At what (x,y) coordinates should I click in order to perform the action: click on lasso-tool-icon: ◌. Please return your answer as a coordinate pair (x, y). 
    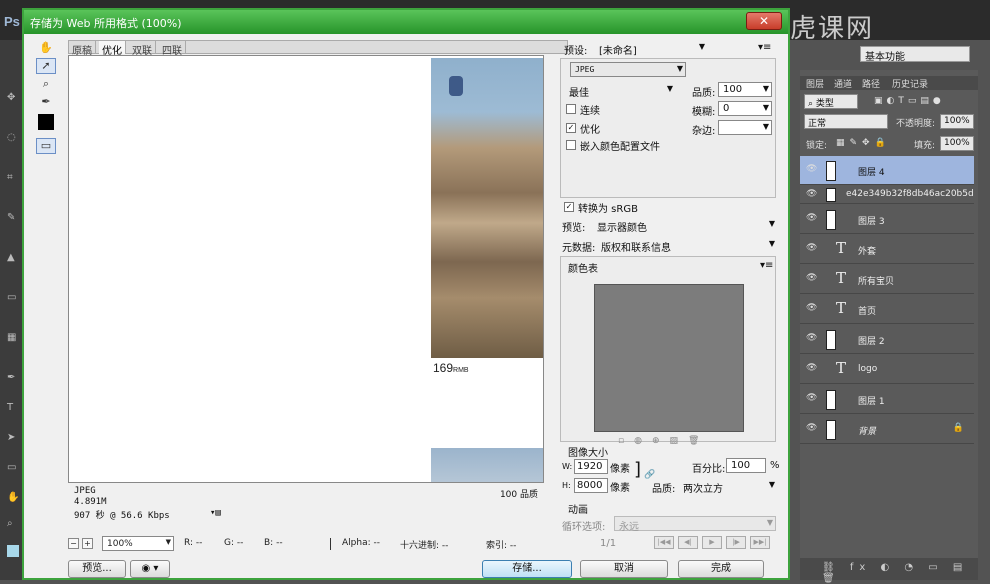
    Looking at the image, I should click on (14, 138).